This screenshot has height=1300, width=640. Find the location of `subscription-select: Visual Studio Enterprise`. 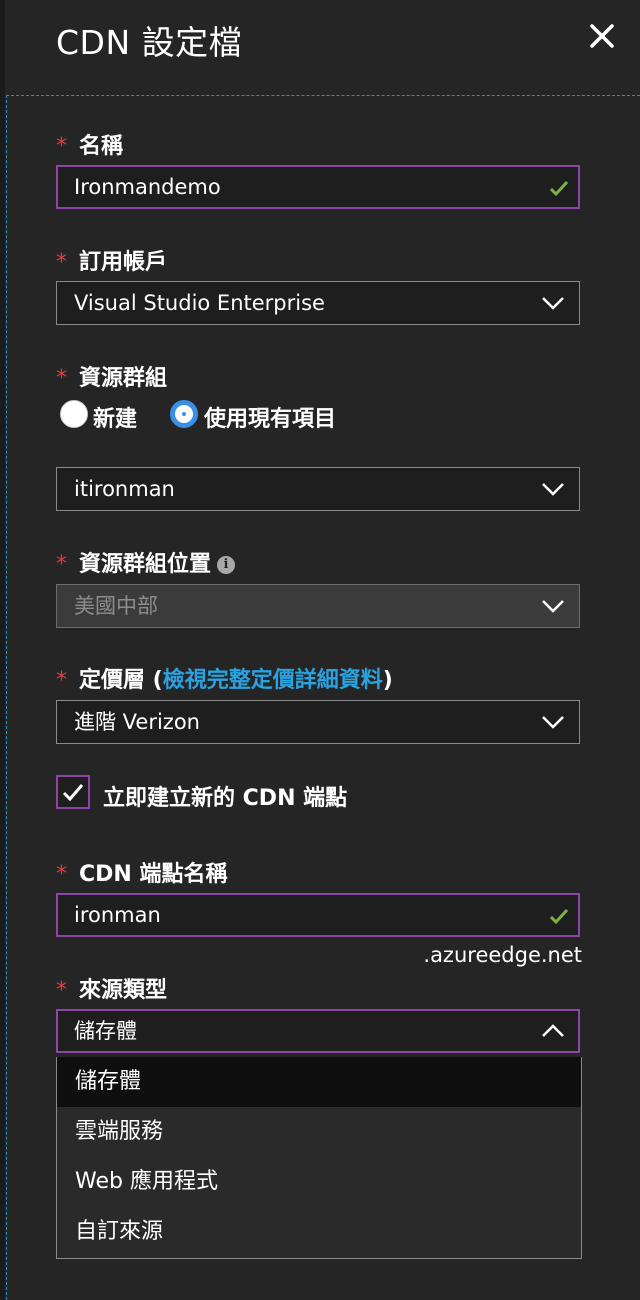

subscription-select: Visual Studio Enterprise is located at coordinates (318, 303).